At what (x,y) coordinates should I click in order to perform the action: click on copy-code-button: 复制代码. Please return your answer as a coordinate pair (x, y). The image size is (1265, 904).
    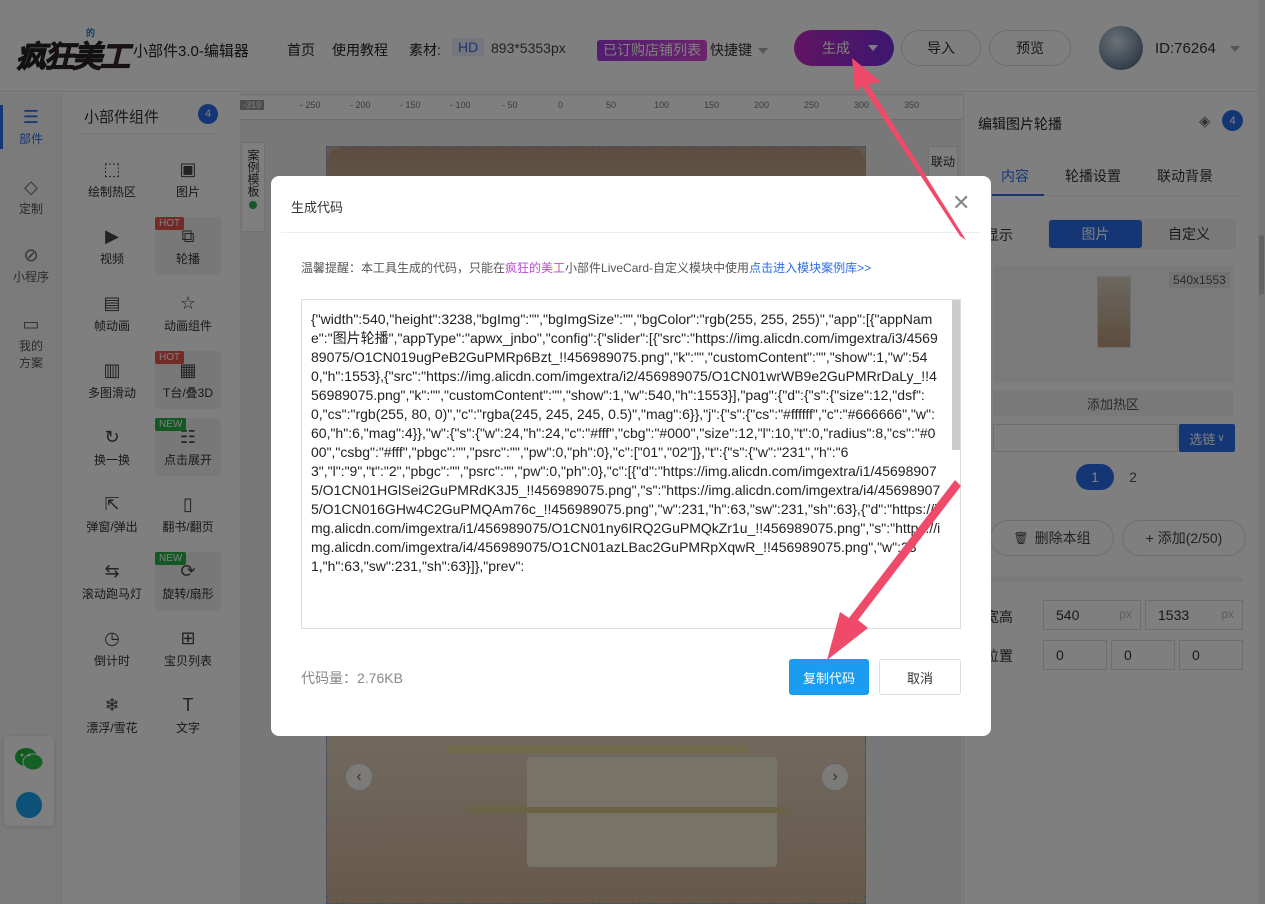
    Looking at the image, I should click on (829, 677).